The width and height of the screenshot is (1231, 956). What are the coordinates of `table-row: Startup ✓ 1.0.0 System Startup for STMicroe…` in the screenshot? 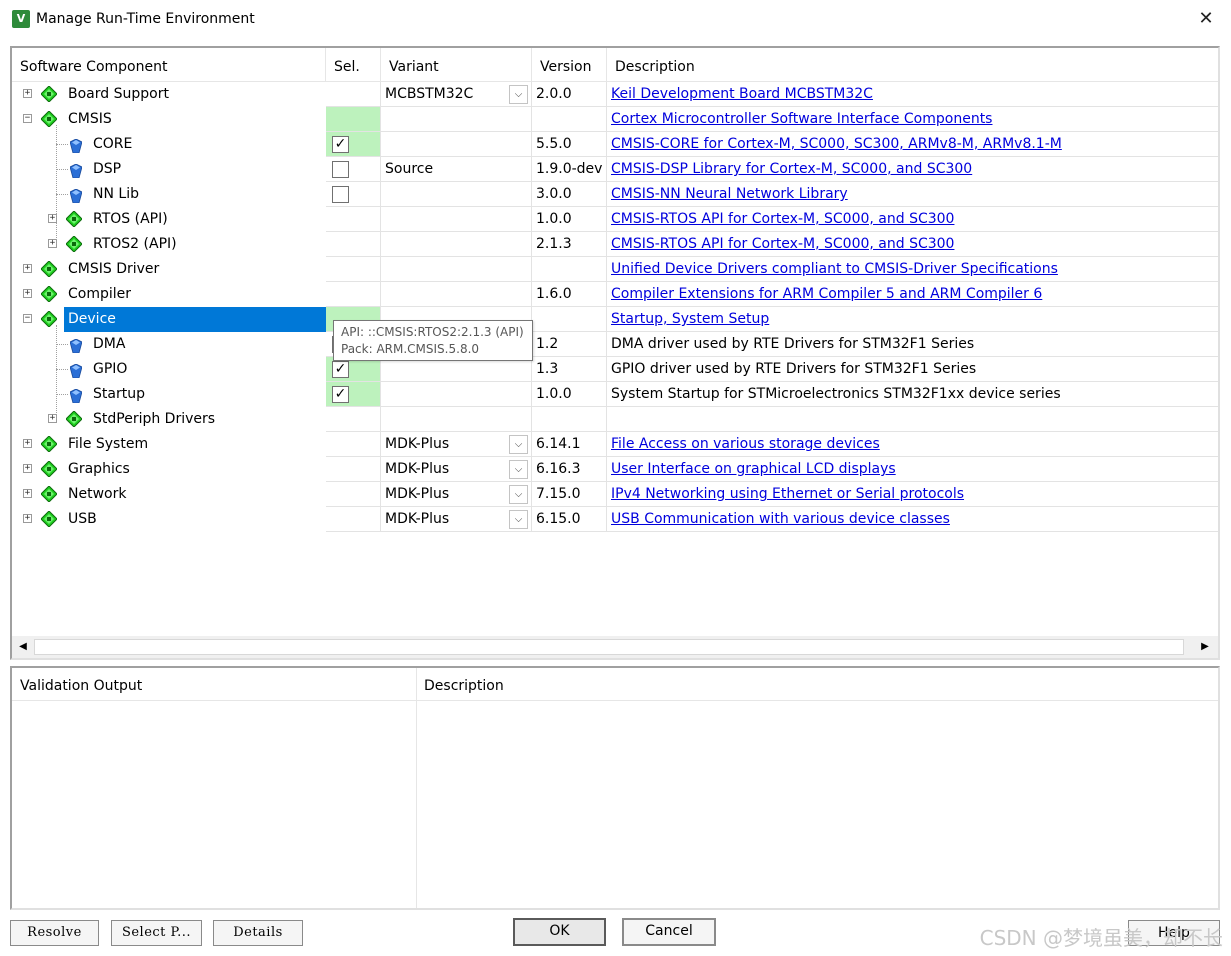 It's located at (615, 394).